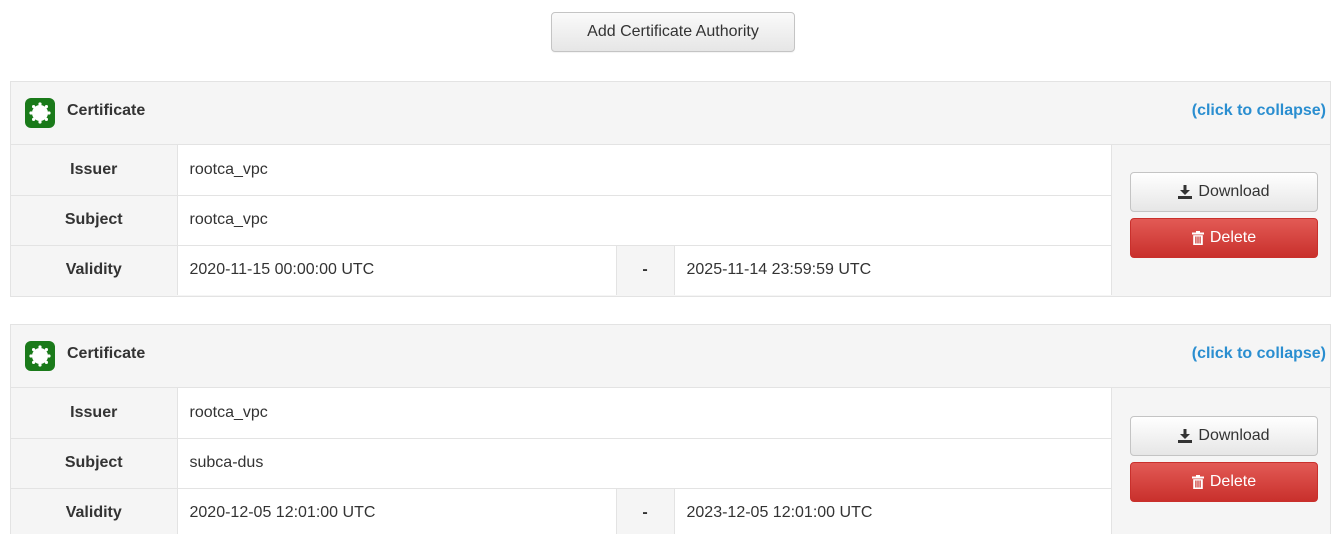 This screenshot has height=534, width=1331. Describe the element at coordinates (397, 270) in the screenshot. I see `valid-from-value: 2020-11-15 00:00:00 UTC` at that location.